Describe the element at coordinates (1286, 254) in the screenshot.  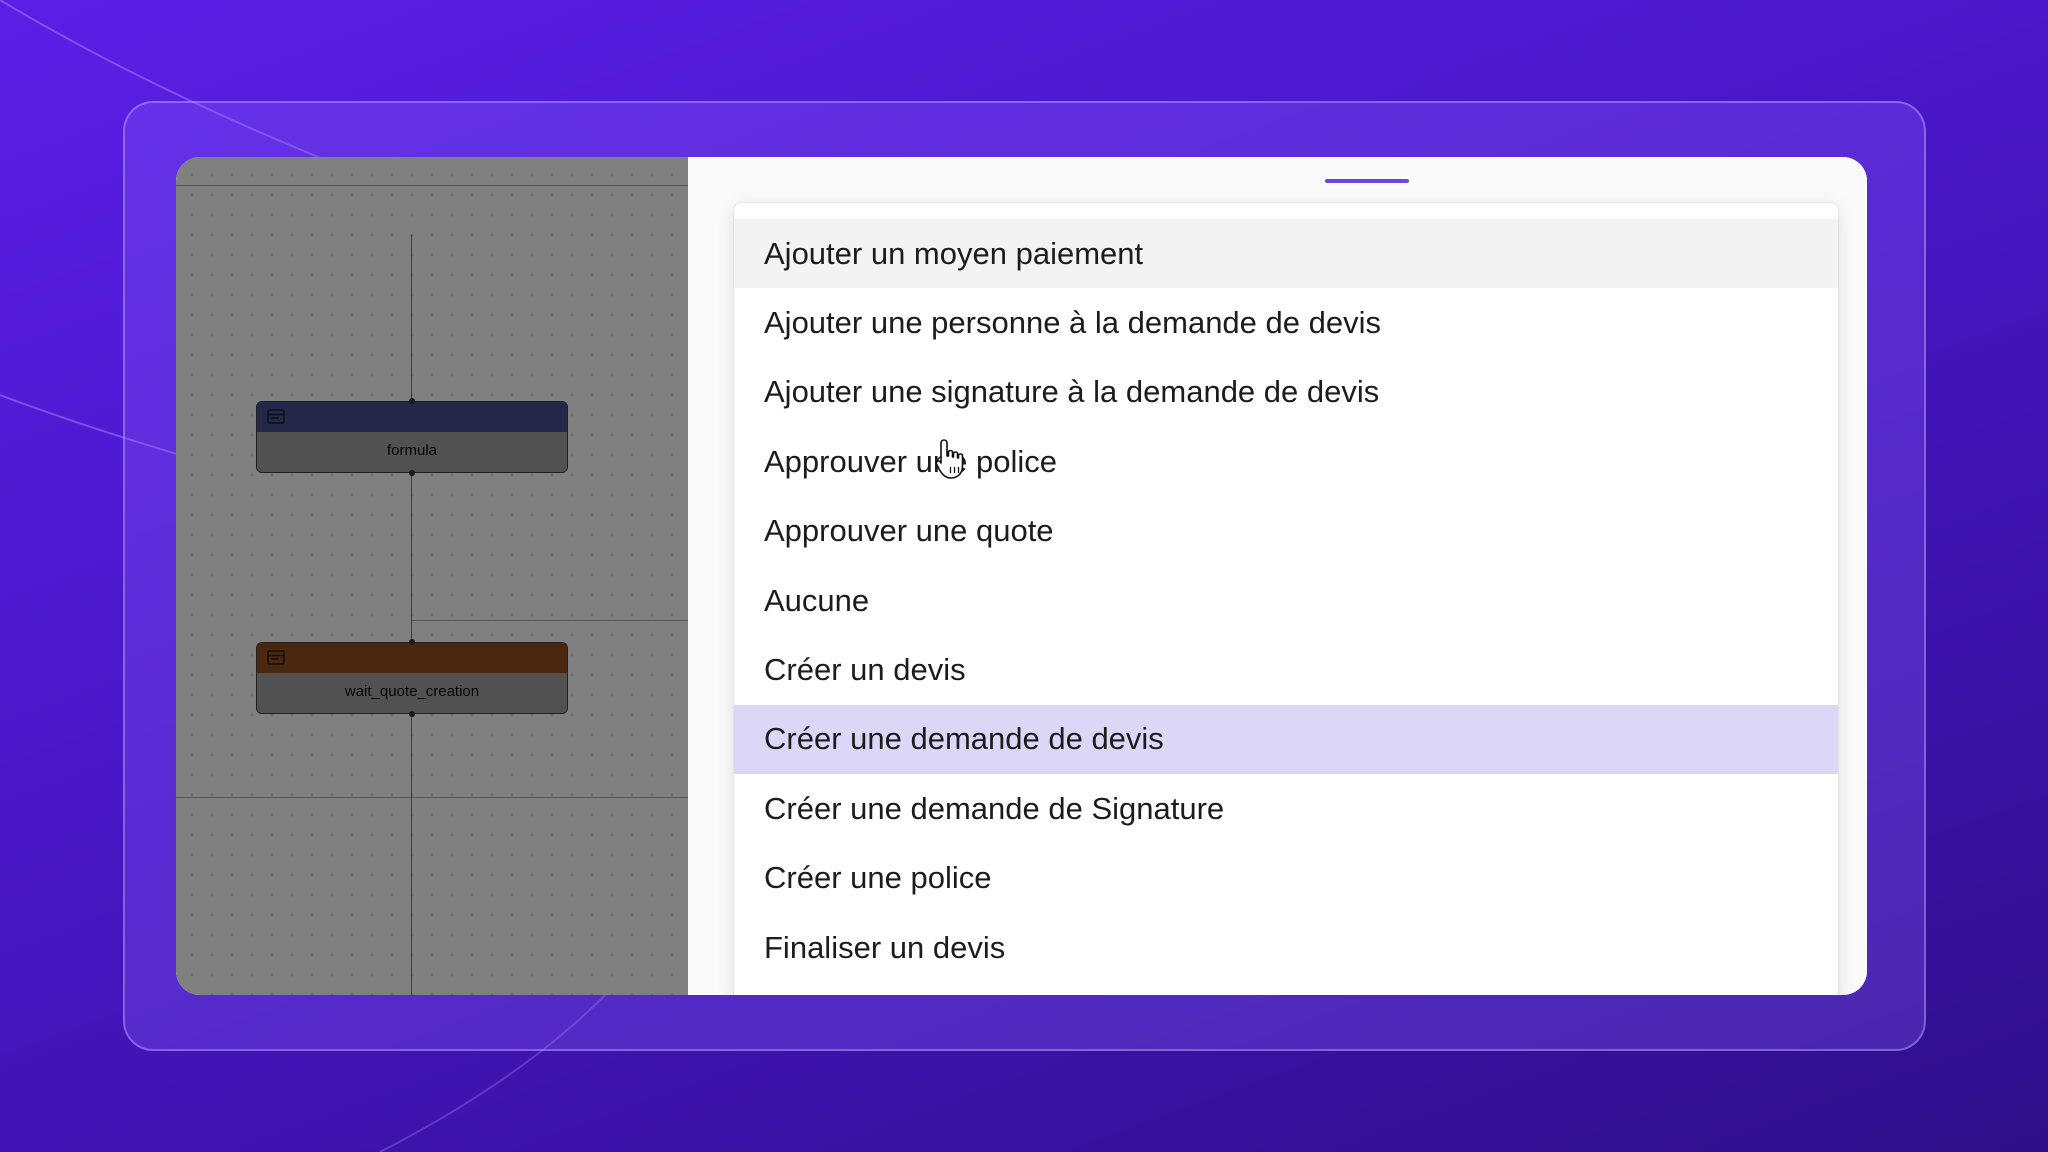
I see `dropdown-option: Ajouter un moyen paiement` at that location.